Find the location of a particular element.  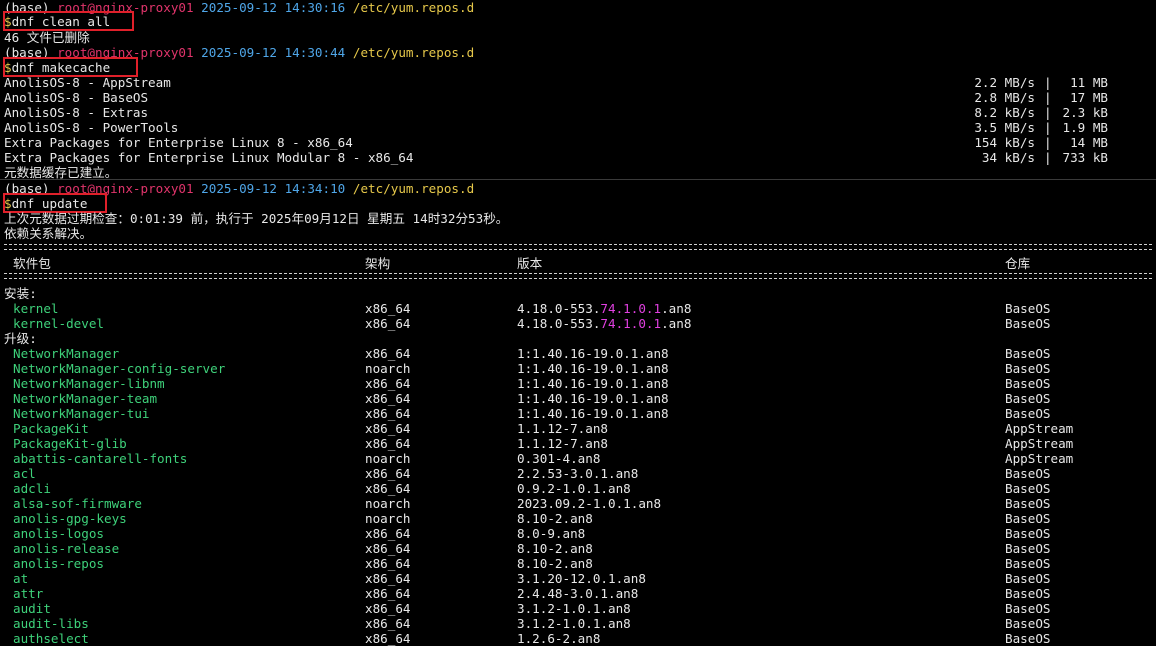

package-version: 1.1.12-7.an8 is located at coordinates (562, 443).